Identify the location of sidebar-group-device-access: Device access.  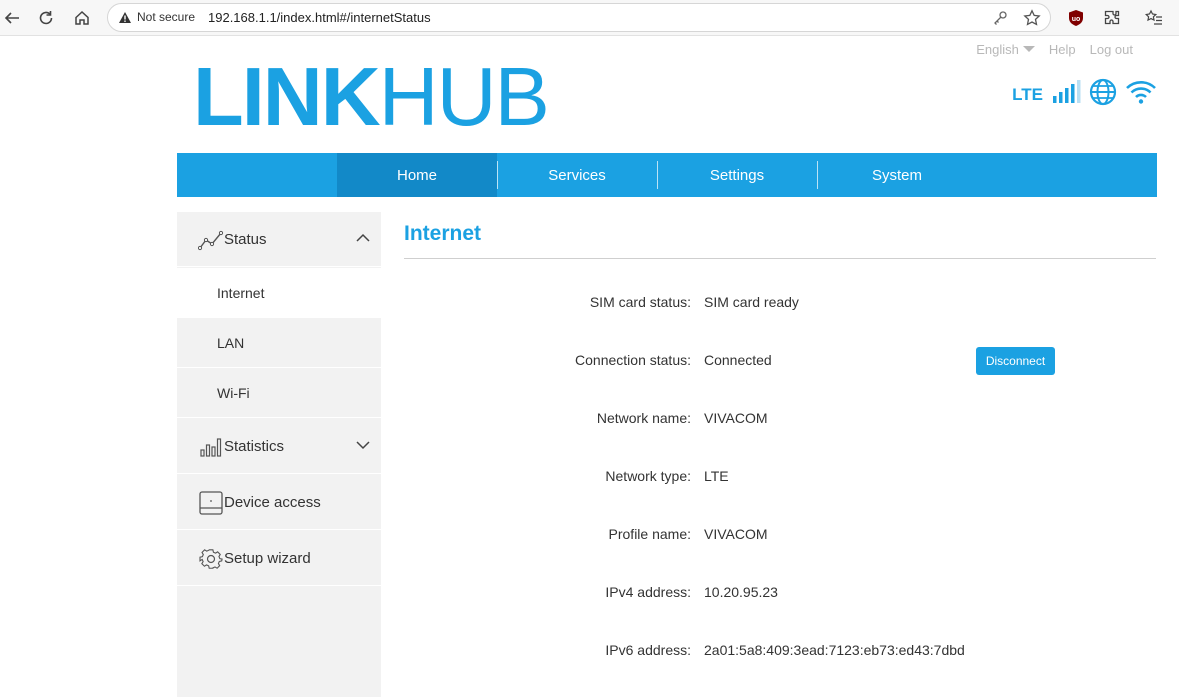
(279, 502).